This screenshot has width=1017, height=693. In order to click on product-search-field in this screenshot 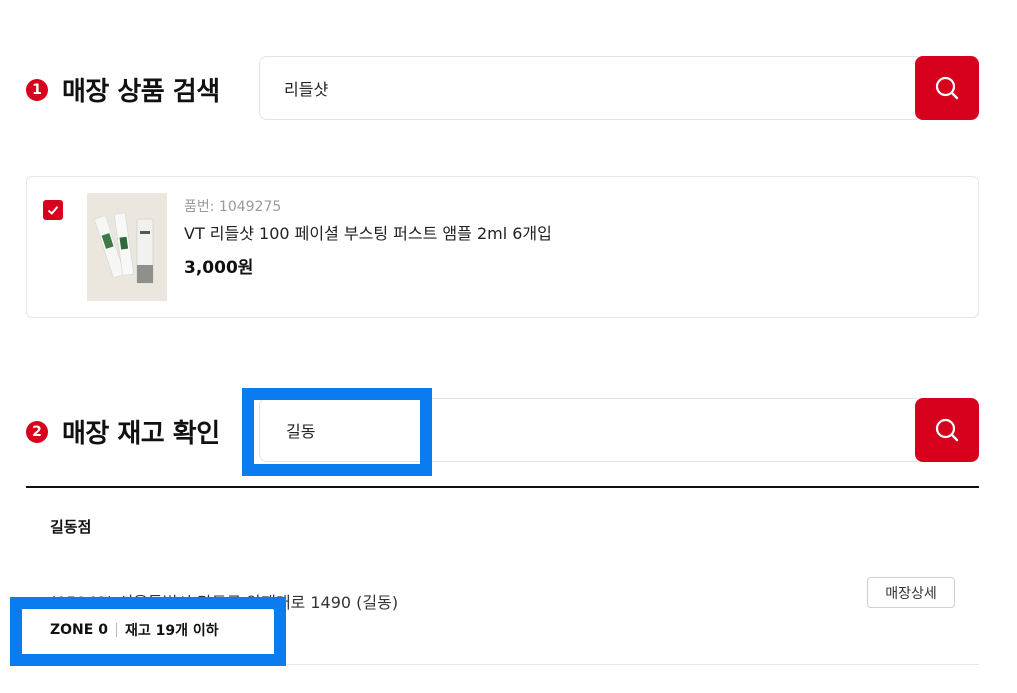, I will do `click(588, 88)`.